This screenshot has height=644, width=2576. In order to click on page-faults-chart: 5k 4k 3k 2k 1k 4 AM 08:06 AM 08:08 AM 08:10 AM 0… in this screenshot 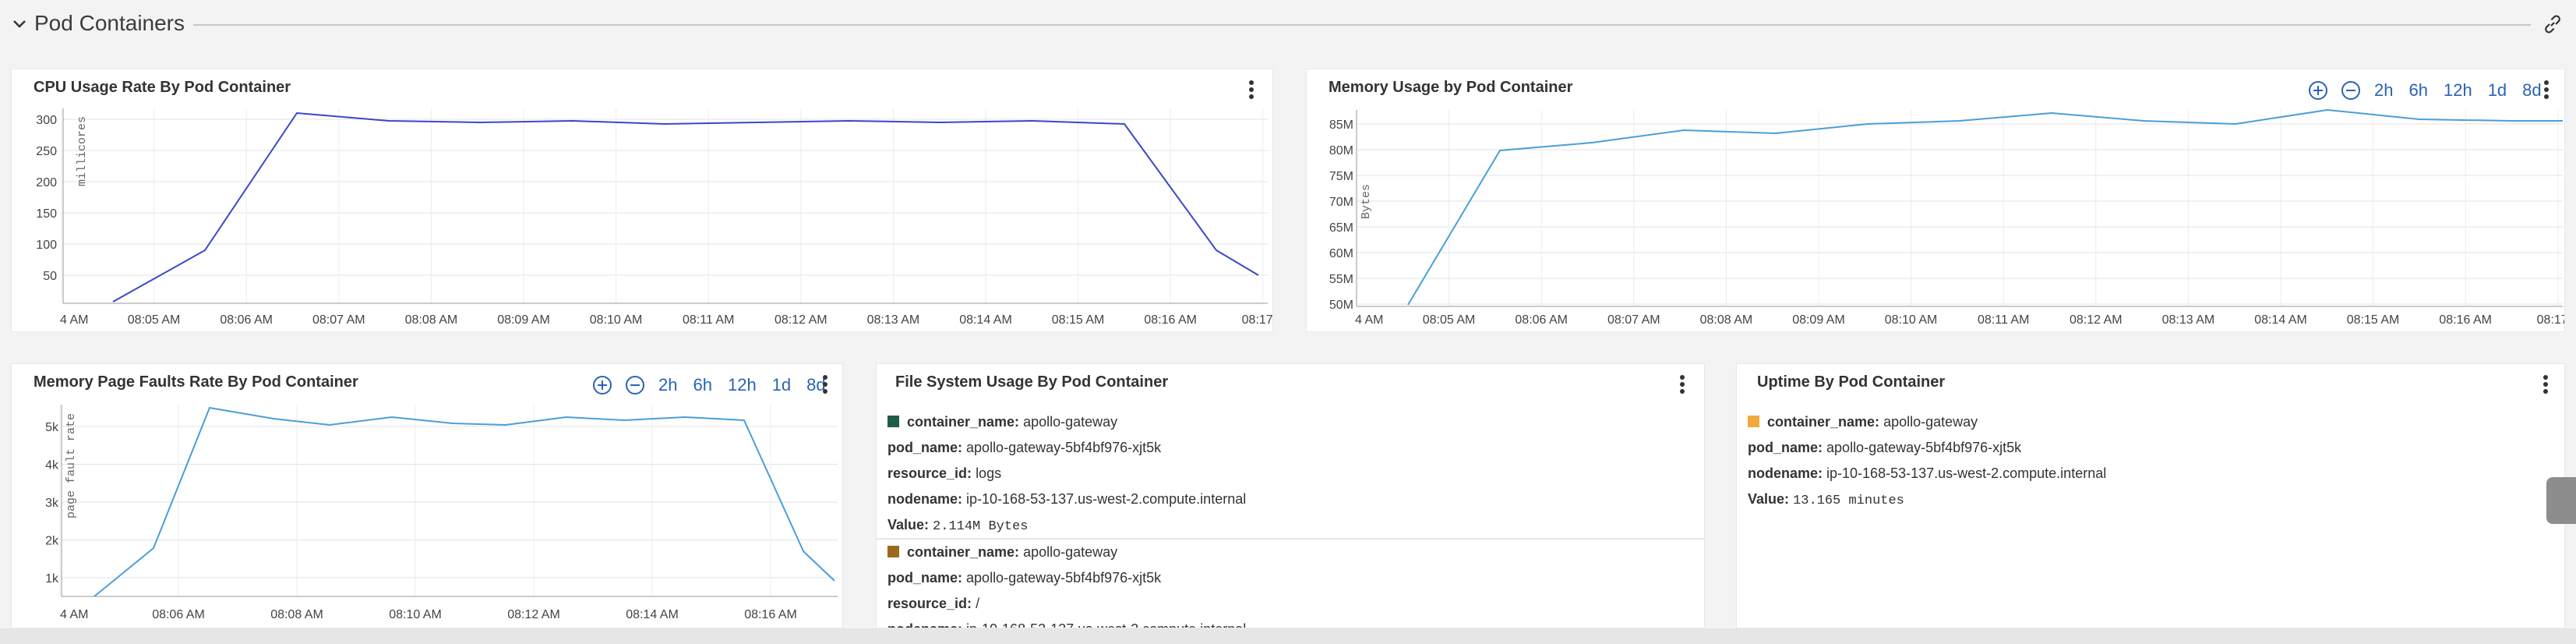, I will do `click(427, 496)`.